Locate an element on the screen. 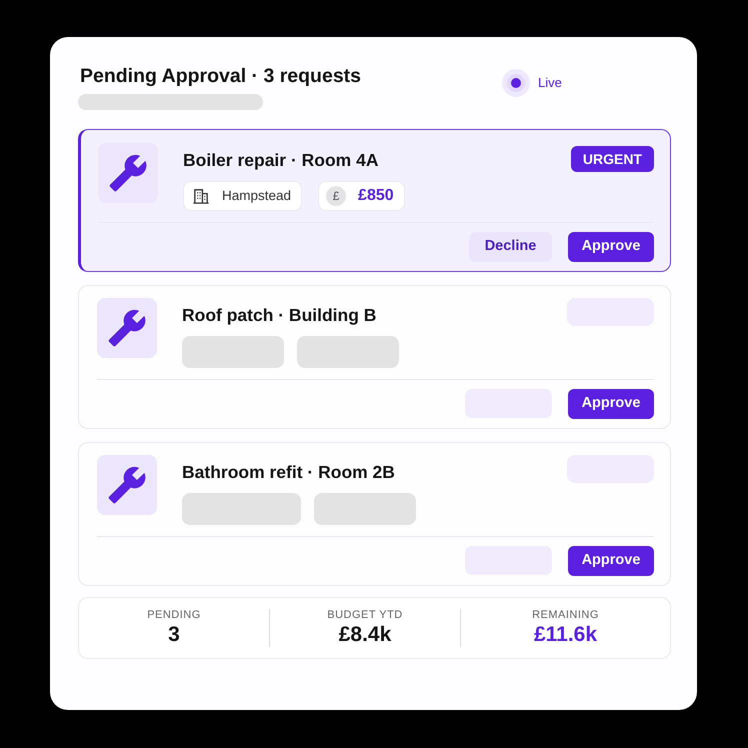 This screenshot has width=748, height=748. request-title: Roof patch · Building B is located at coordinates (280, 315).